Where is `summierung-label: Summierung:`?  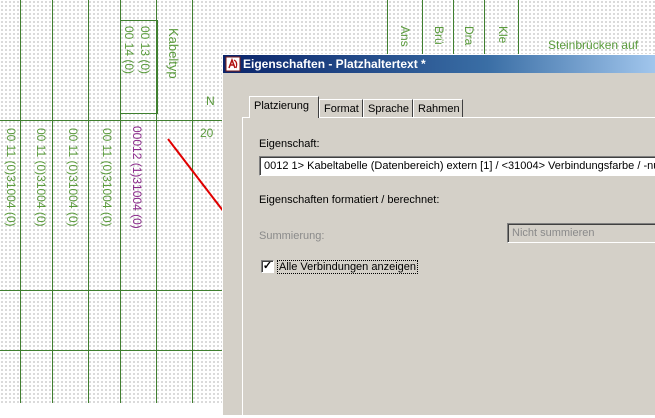 summierung-label: Summierung: is located at coordinates (292, 236).